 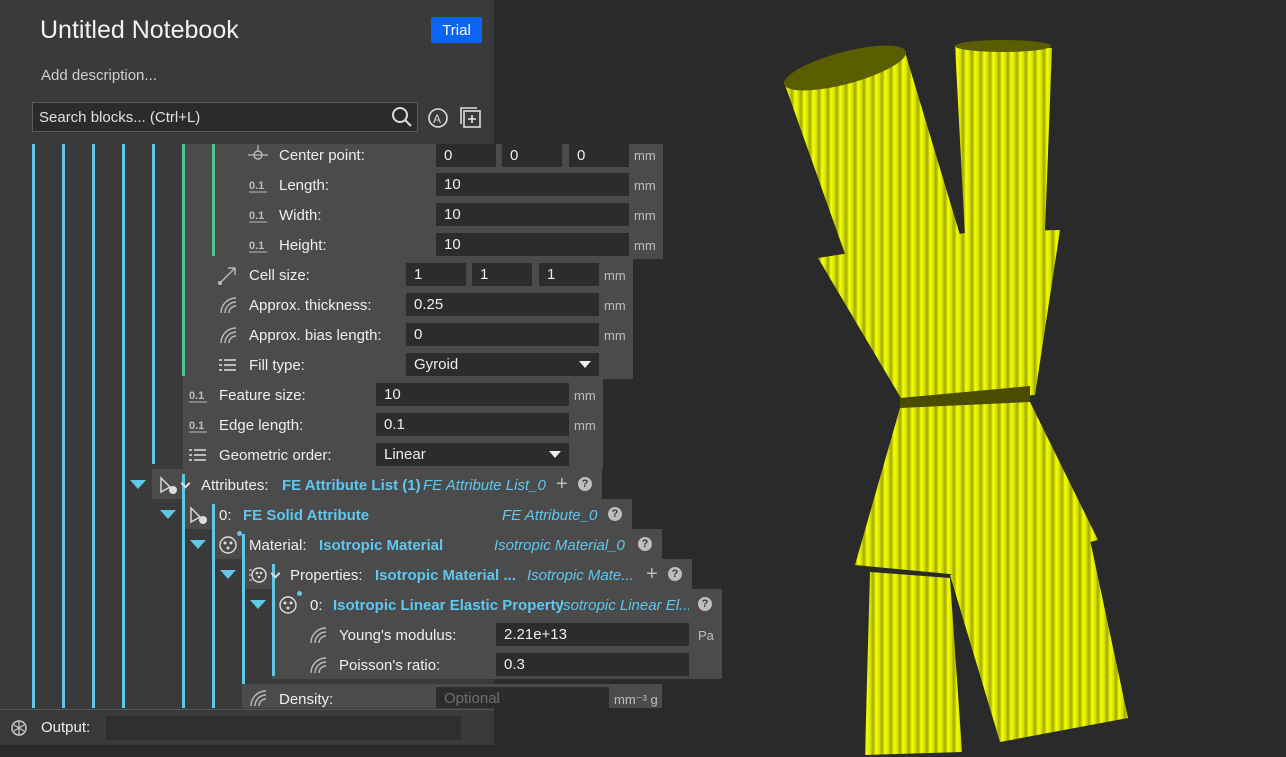 What do you see at coordinates (235, 485) in the screenshot?
I see `attributes-label: Attributes:` at bounding box center [235, 485].